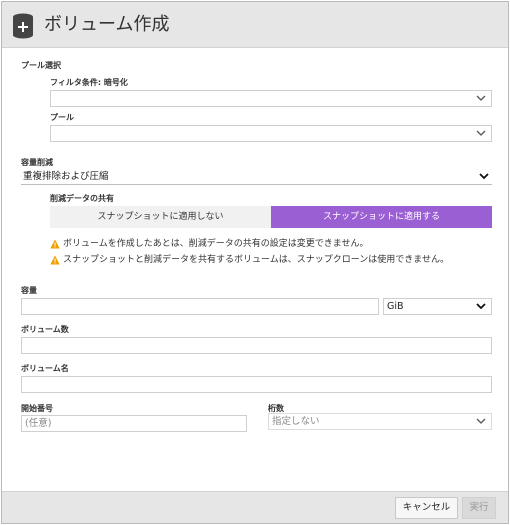 This screenshot has height=525, width=510. I want to click on toggle-not-apply-snapshot: スナップショットに適用しない, so click(160, 217).